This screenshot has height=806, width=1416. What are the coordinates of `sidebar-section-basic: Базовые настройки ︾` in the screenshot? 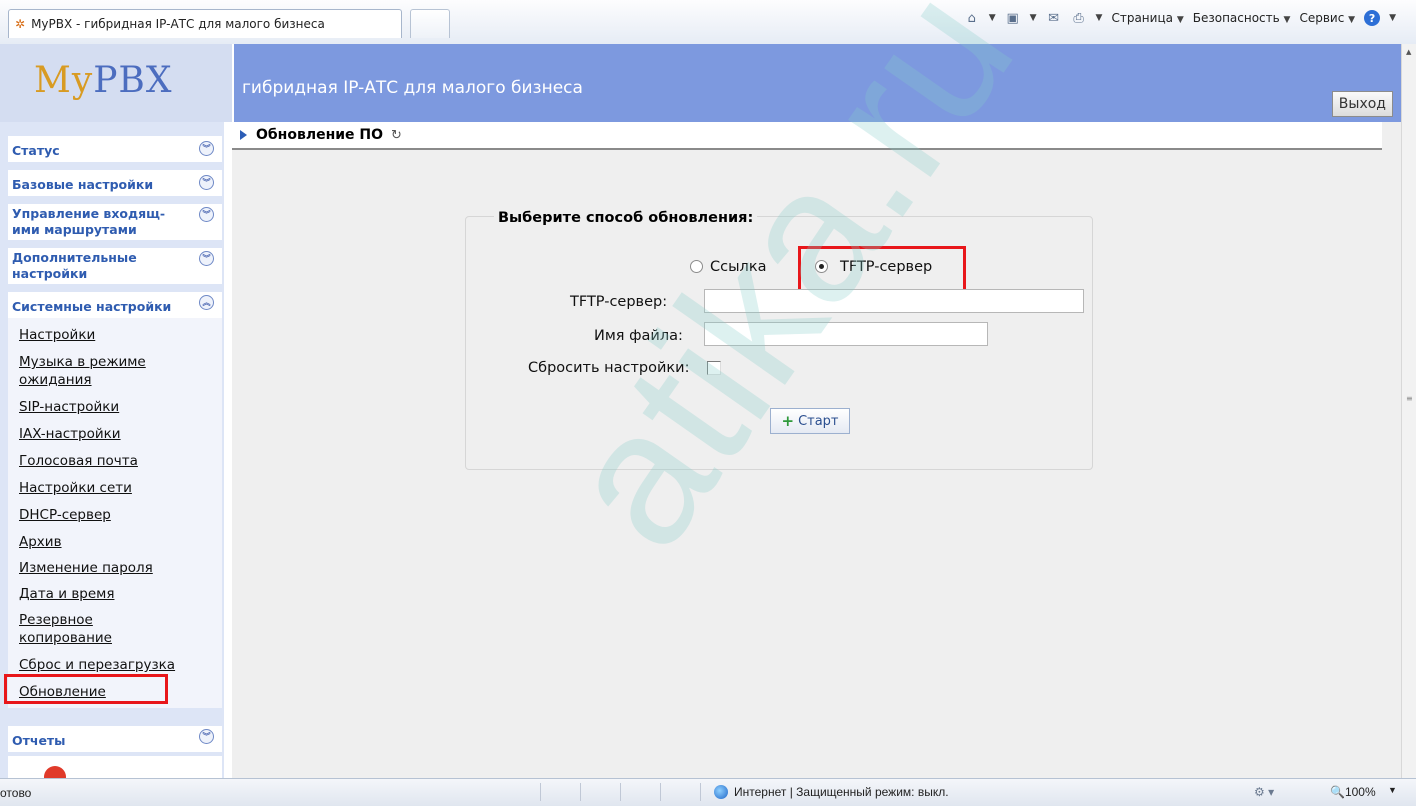 It's located at (115, 183).